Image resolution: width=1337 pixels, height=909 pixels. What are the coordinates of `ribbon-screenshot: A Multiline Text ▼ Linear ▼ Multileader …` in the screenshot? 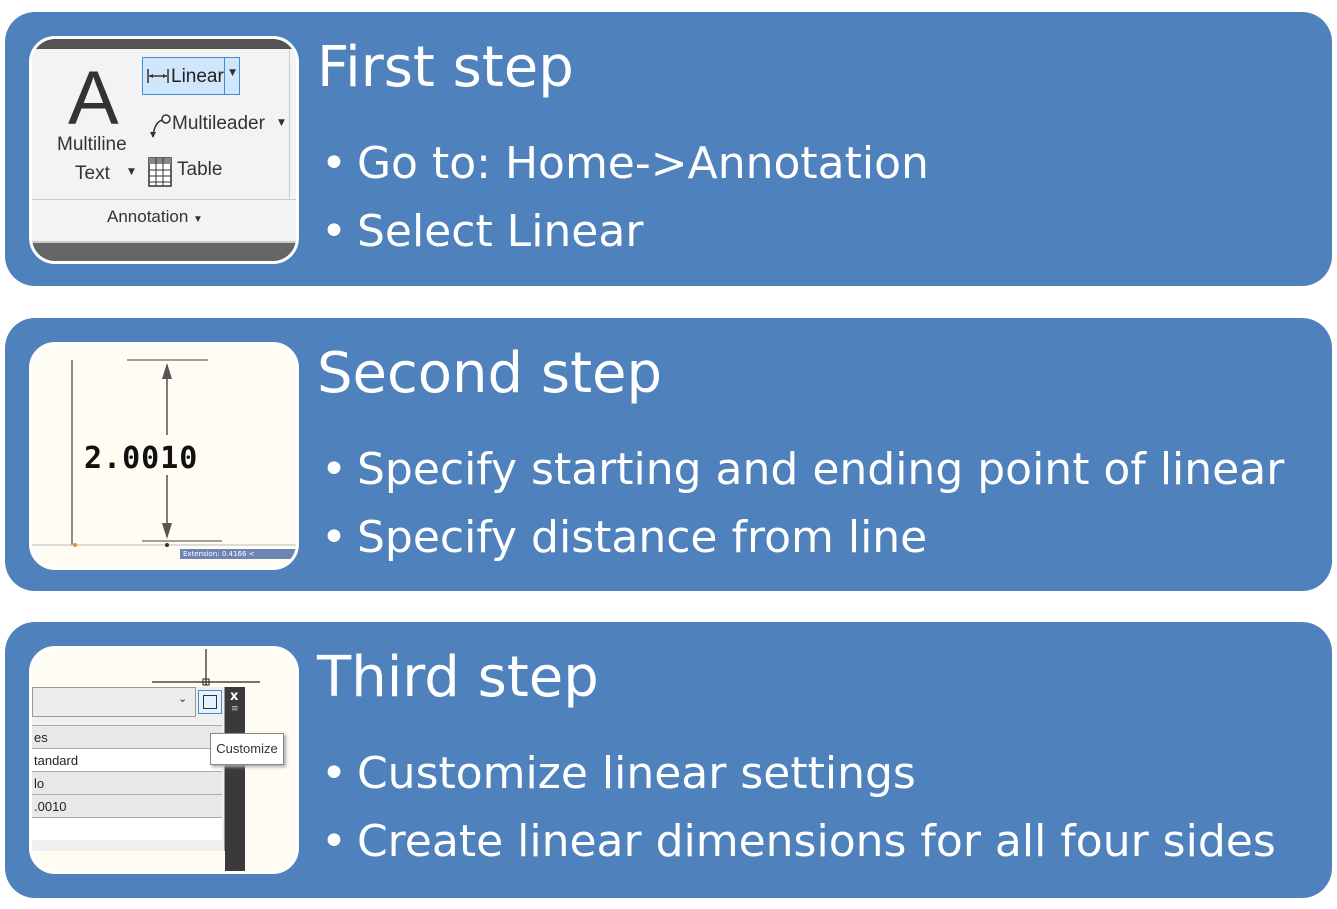 It's located at (164, 150).